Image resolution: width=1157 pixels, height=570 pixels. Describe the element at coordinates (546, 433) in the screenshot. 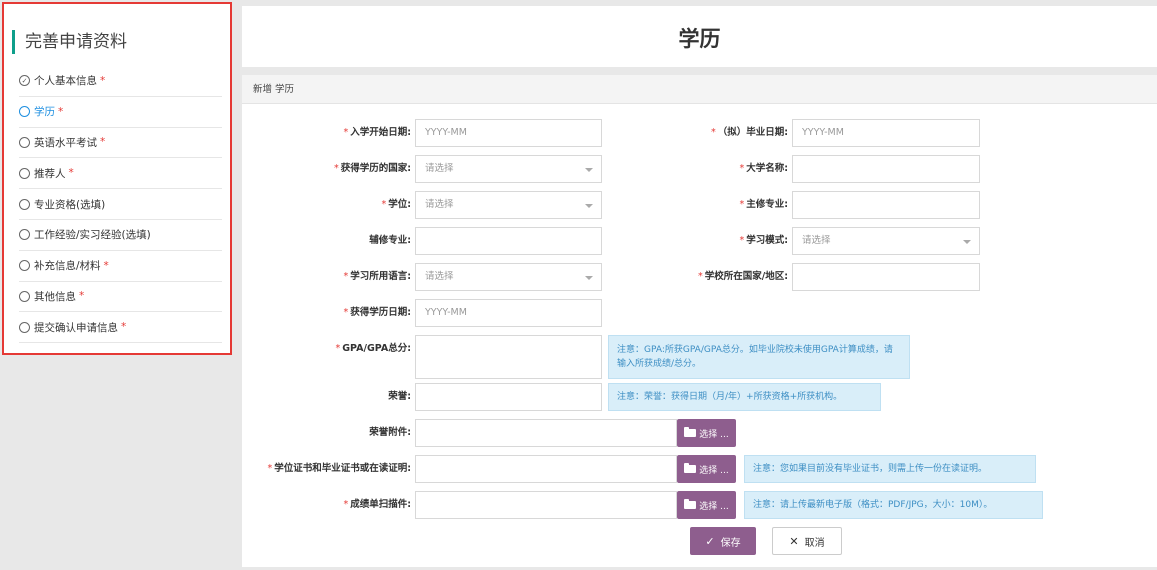

I see `honors-attach-input` at that location.